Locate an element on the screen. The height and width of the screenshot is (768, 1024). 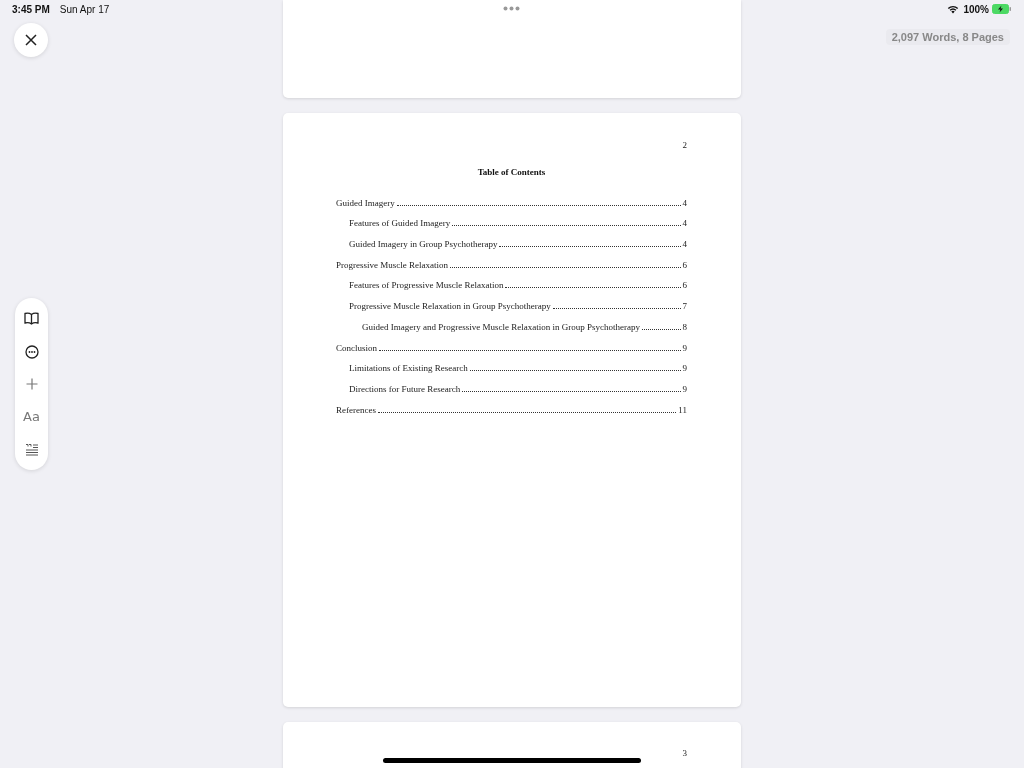
page-number: 2 is located at coordinates (684, 145).